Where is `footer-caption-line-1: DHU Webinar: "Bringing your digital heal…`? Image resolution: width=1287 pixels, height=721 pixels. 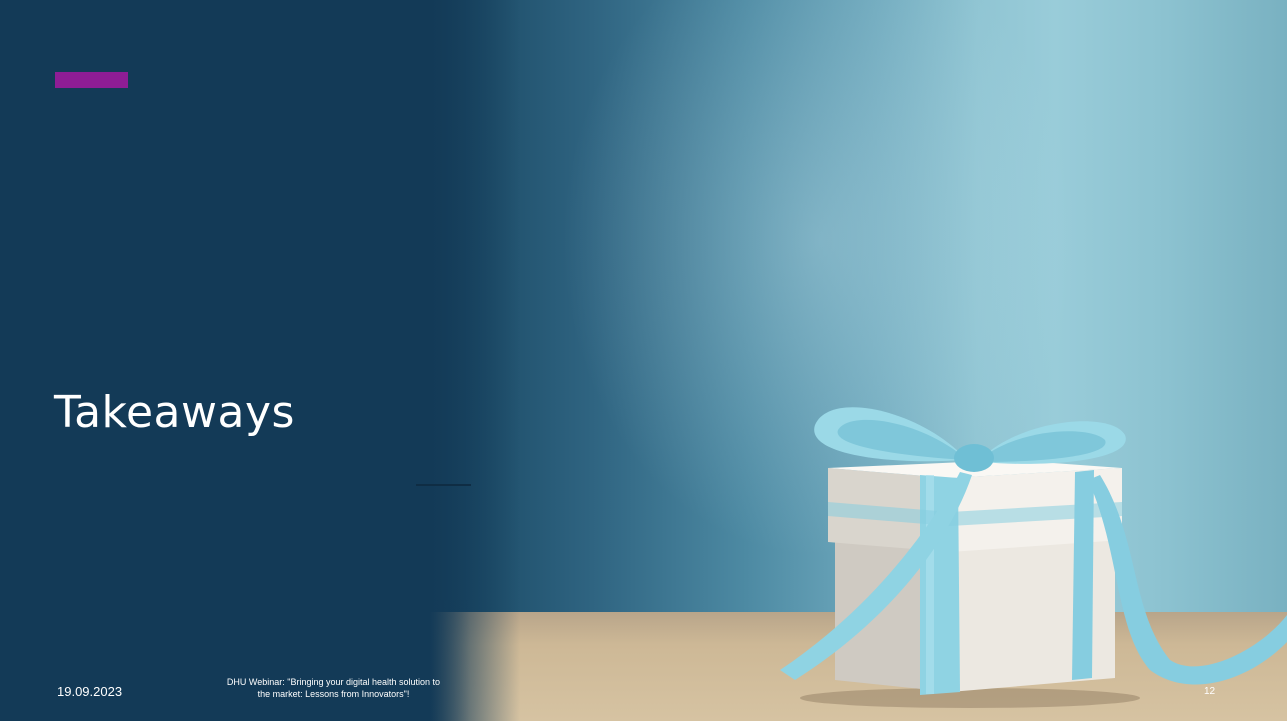
footer-caption-line-1: DHU Webinar: "Bringing your digital heal… is located at coordinates (333, 682).